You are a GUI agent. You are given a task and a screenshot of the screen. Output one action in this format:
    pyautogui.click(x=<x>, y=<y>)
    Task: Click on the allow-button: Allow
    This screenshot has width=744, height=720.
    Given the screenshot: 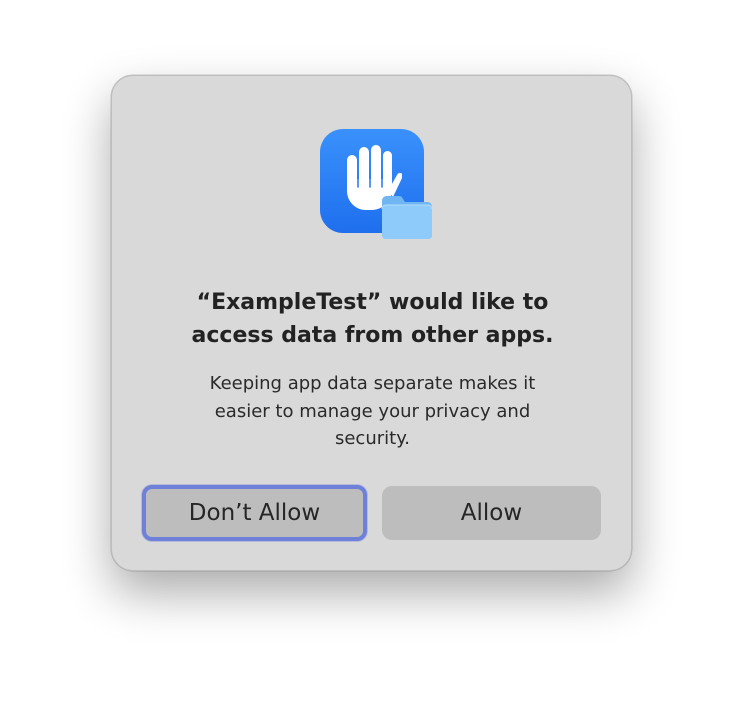 What is the action you would take?
    pyautogui.click(x=491, y=513)
    